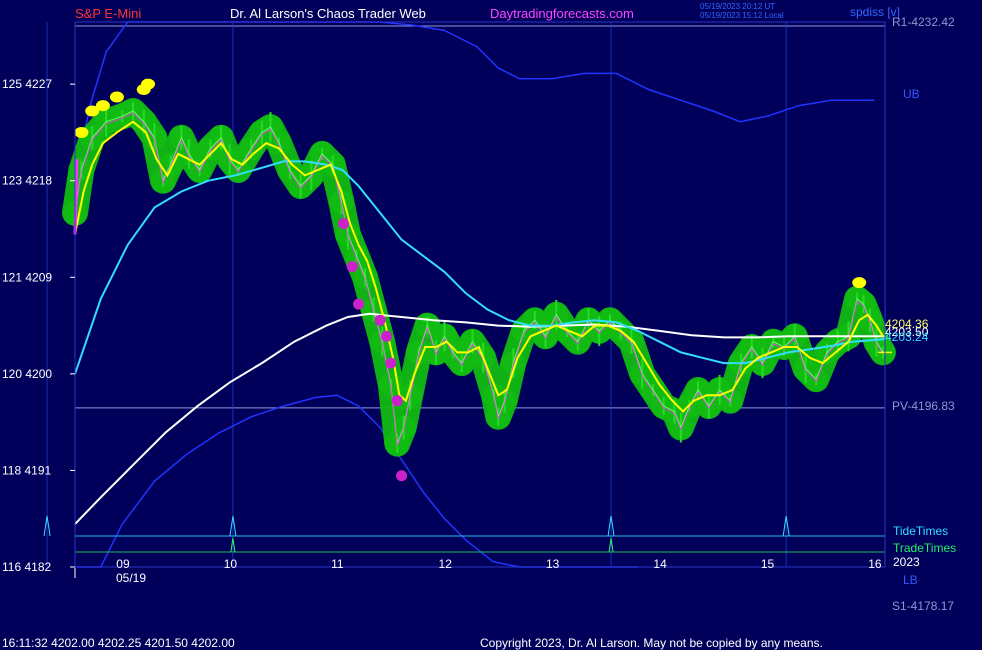 The height and width of the screenshot is (650, 982). What do you see at coordinates (337, 564) in the screenshot?
I see `x-tick-label: 11` at bounding box center [337, 564].